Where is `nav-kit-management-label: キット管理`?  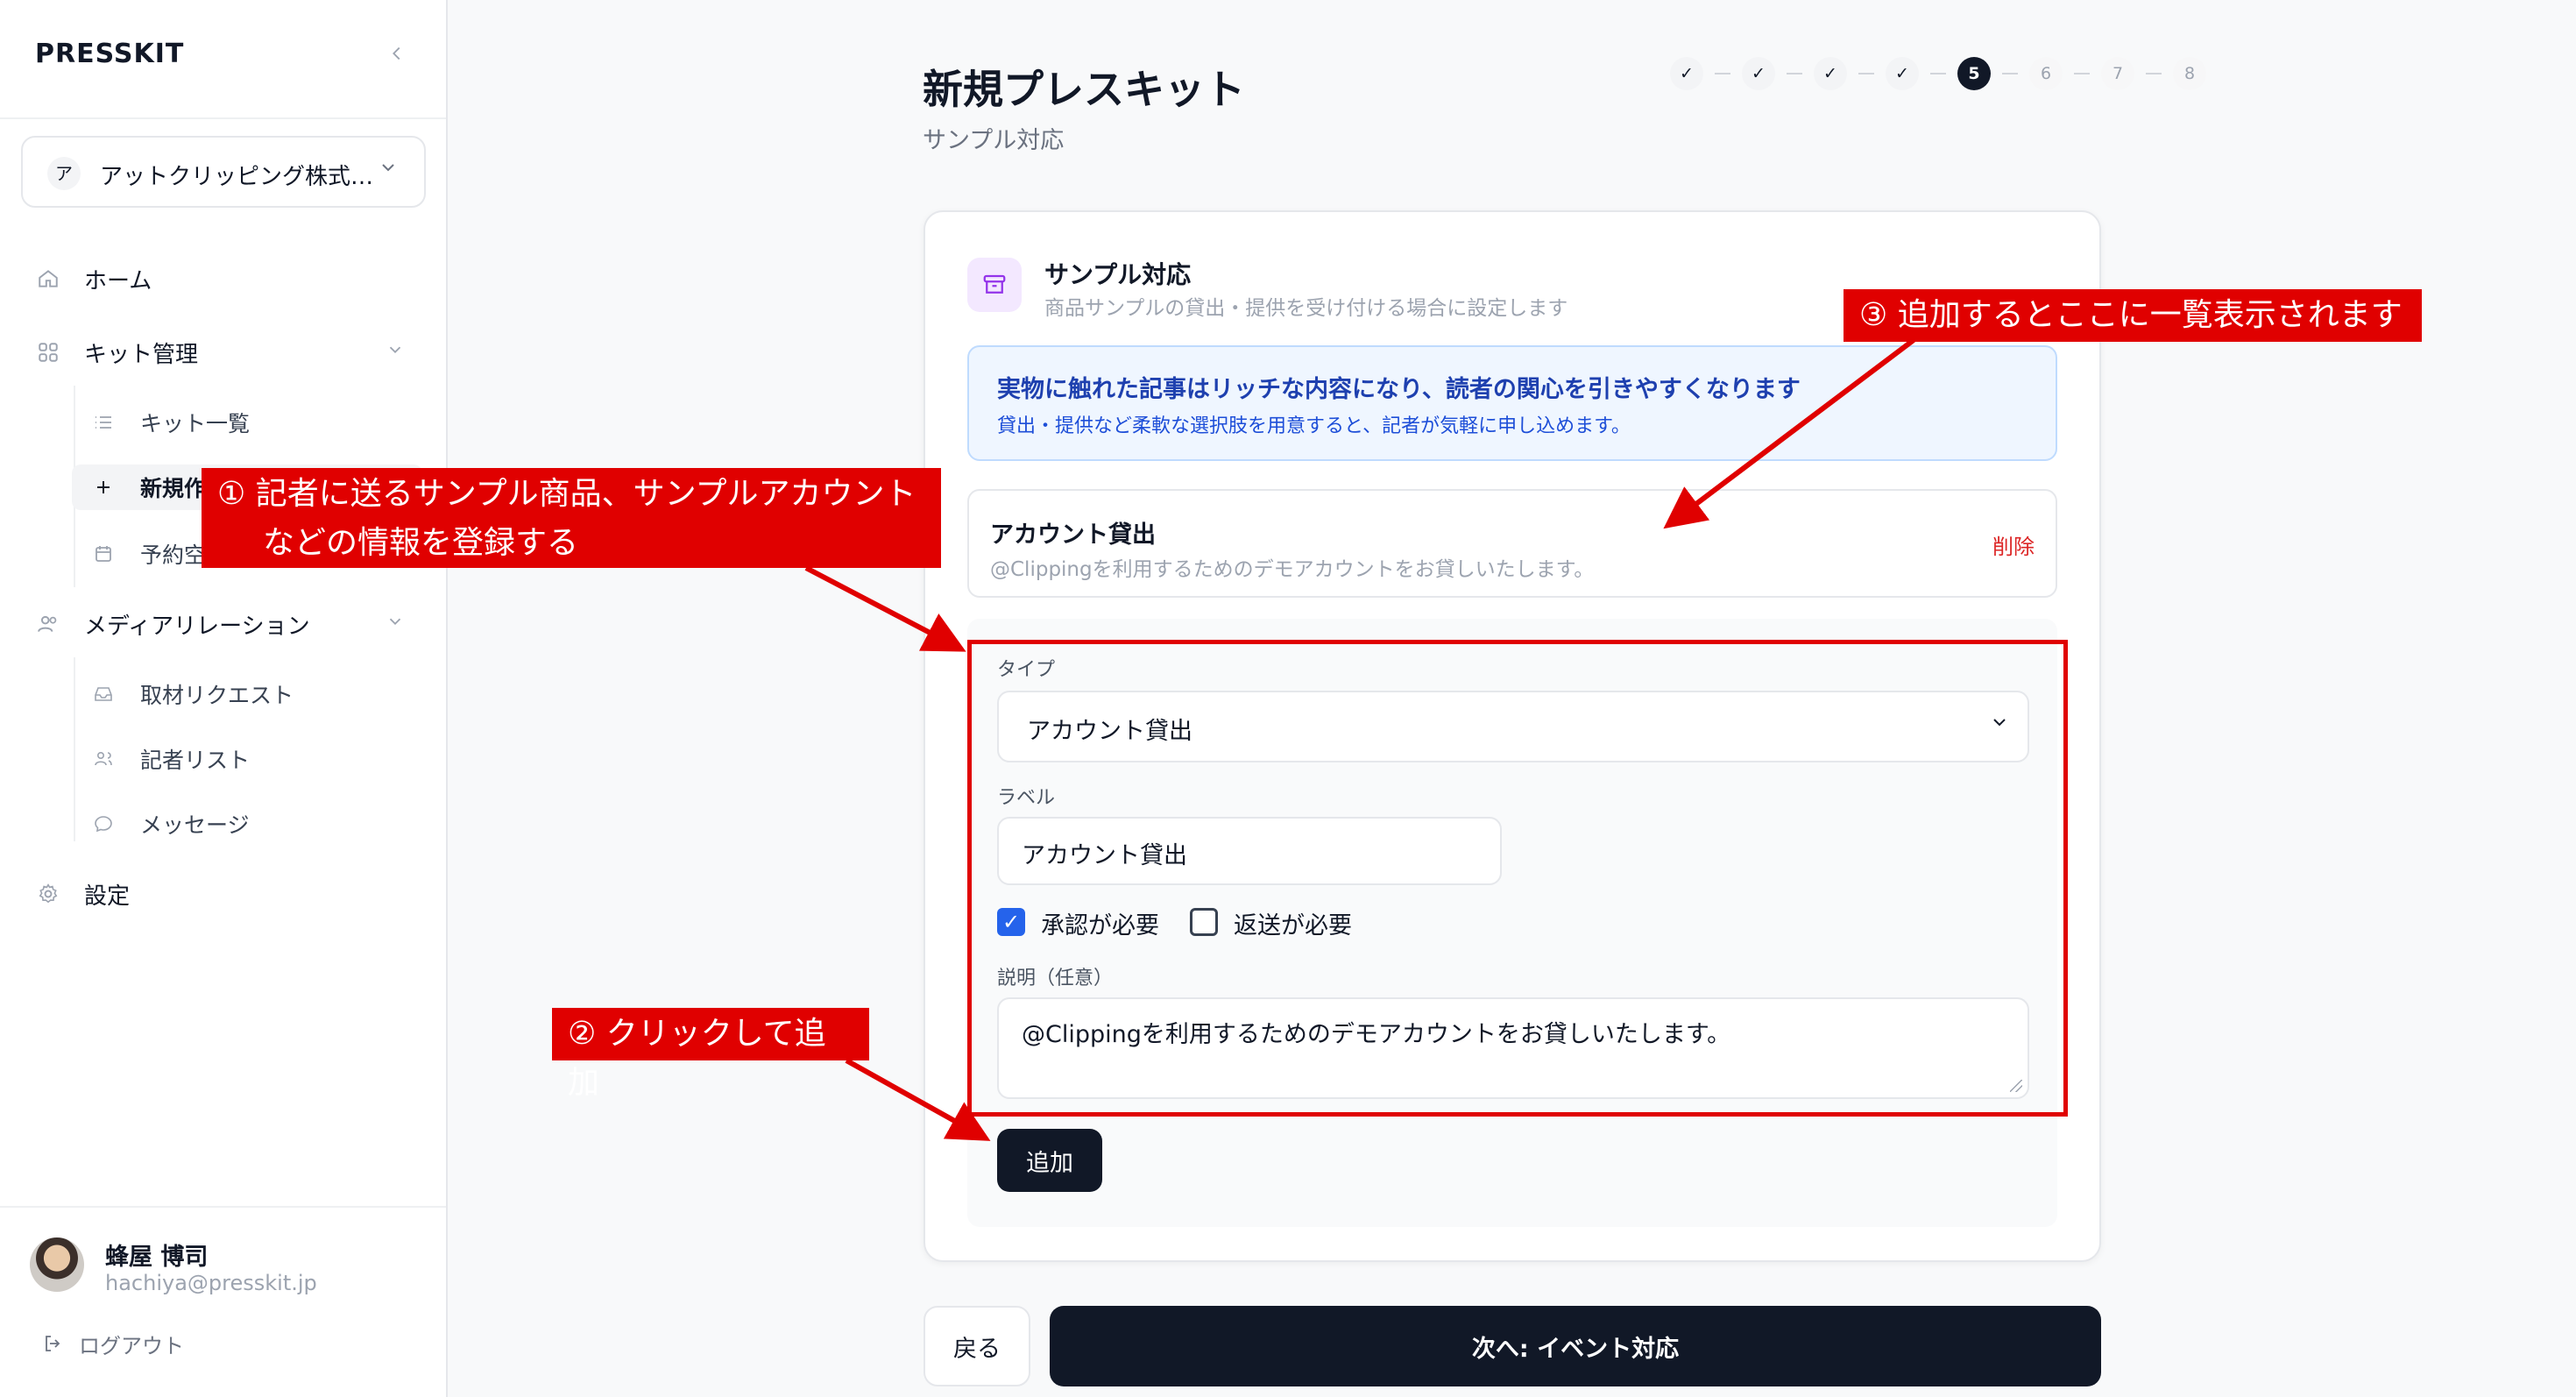
nav-kit-management-label: キット管理 is located at coordinates (141, 355).